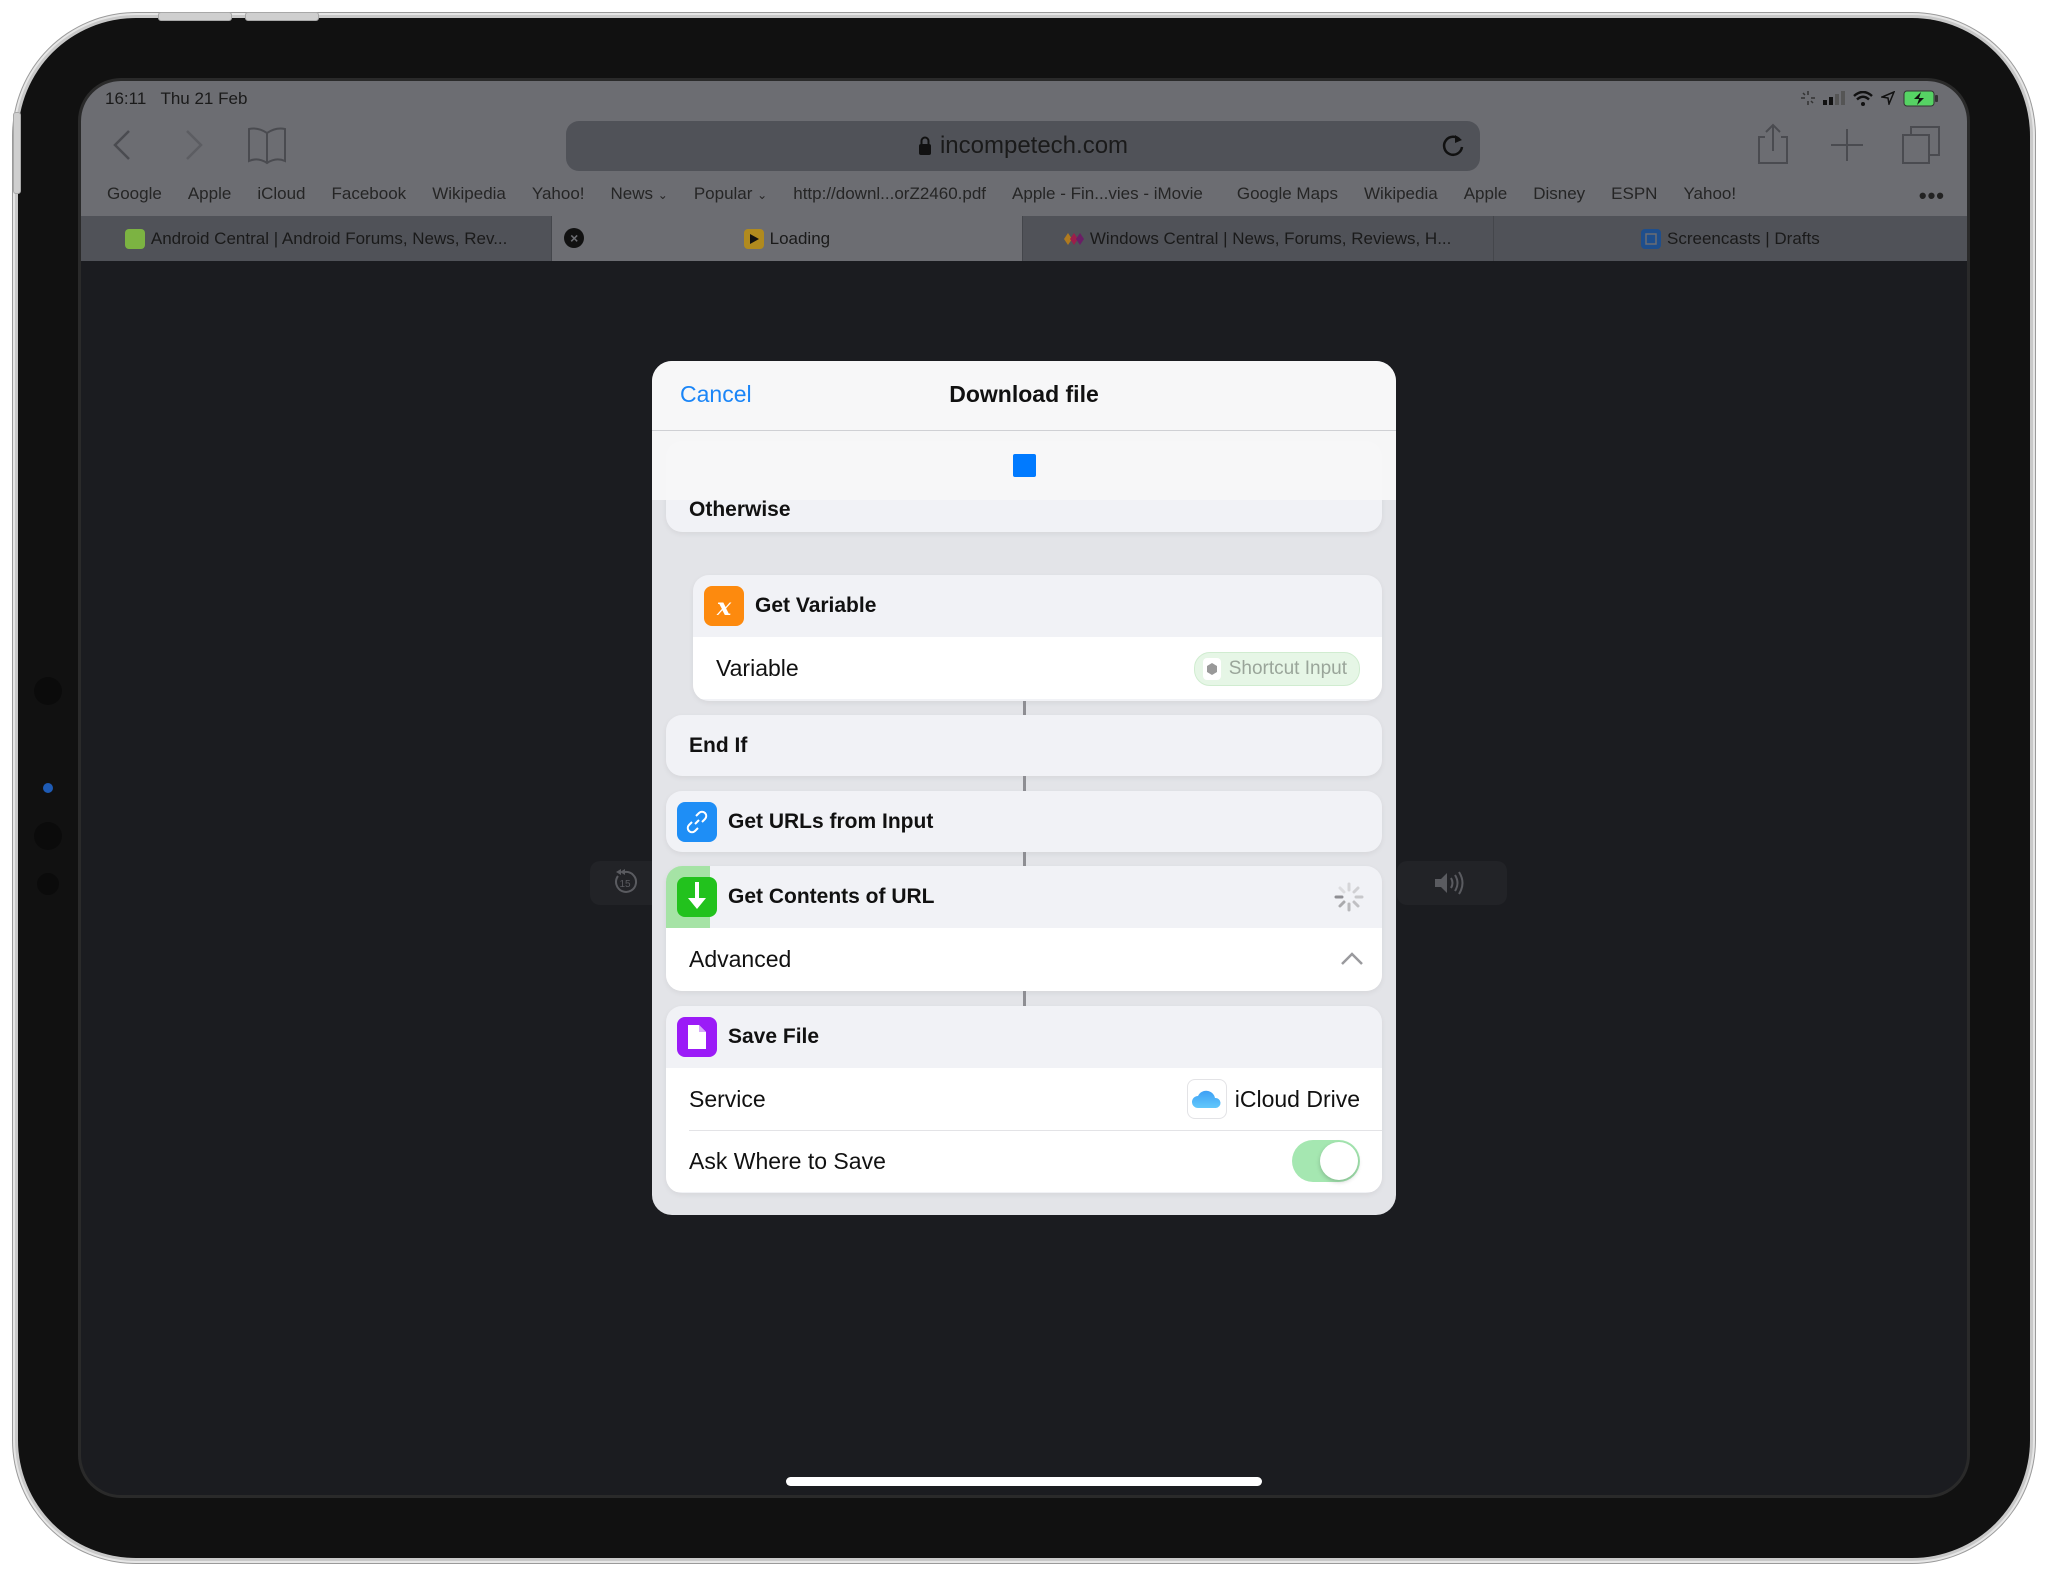 This screenshot has width=2048, height=1576. What do you see at coordinates (1107, 194) in the screenshot?
I see `bookmark-imovie: Apple - Fin...vies - iMovie` at bounding box center [1107, 194].